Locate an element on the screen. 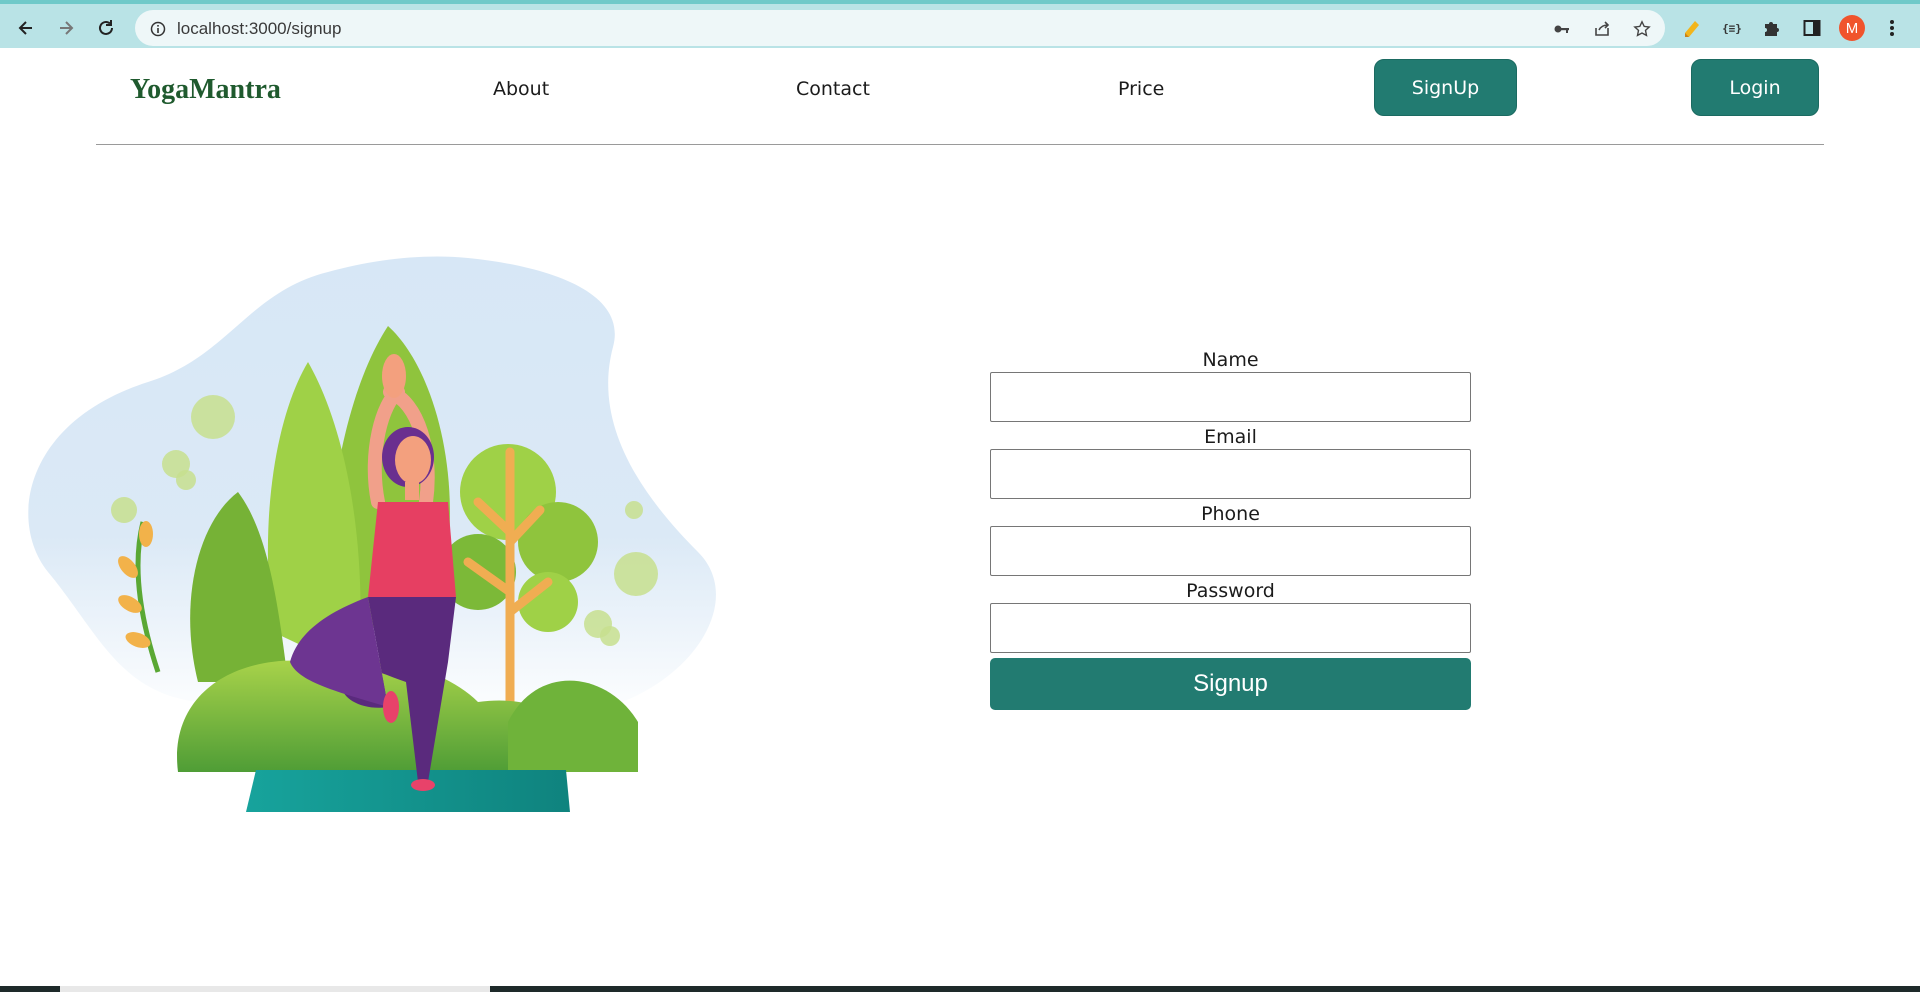 This screenshot has width=1920, height=992. nav-link-about: About is located at coordinates (521, 89).